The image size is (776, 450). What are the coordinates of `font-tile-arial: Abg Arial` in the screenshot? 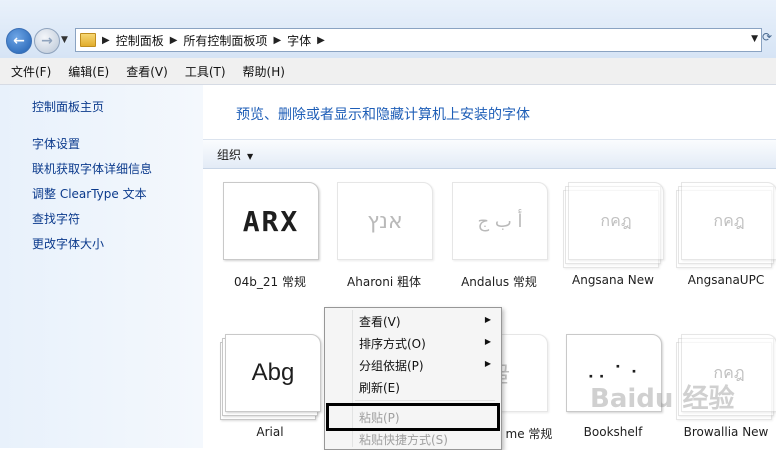 It's located at (270, 389).